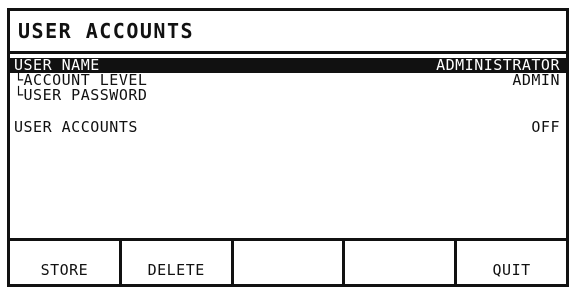 Image resolution: width=583 pixels, height=293 pixels. Describe the element at coordinates (81, 95) in the screenshot. I see `row-label: └USER PASSWORD` at that location.